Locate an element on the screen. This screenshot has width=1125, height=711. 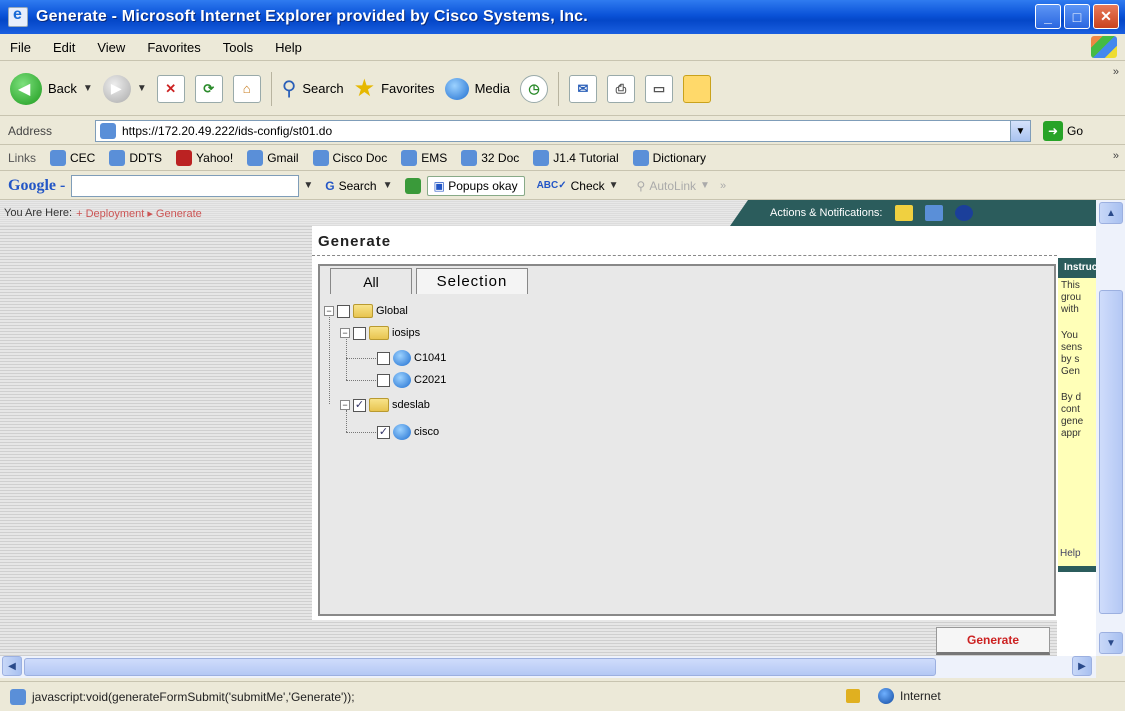
go-button: ➜ Go is located at coordinates (1063, 131).